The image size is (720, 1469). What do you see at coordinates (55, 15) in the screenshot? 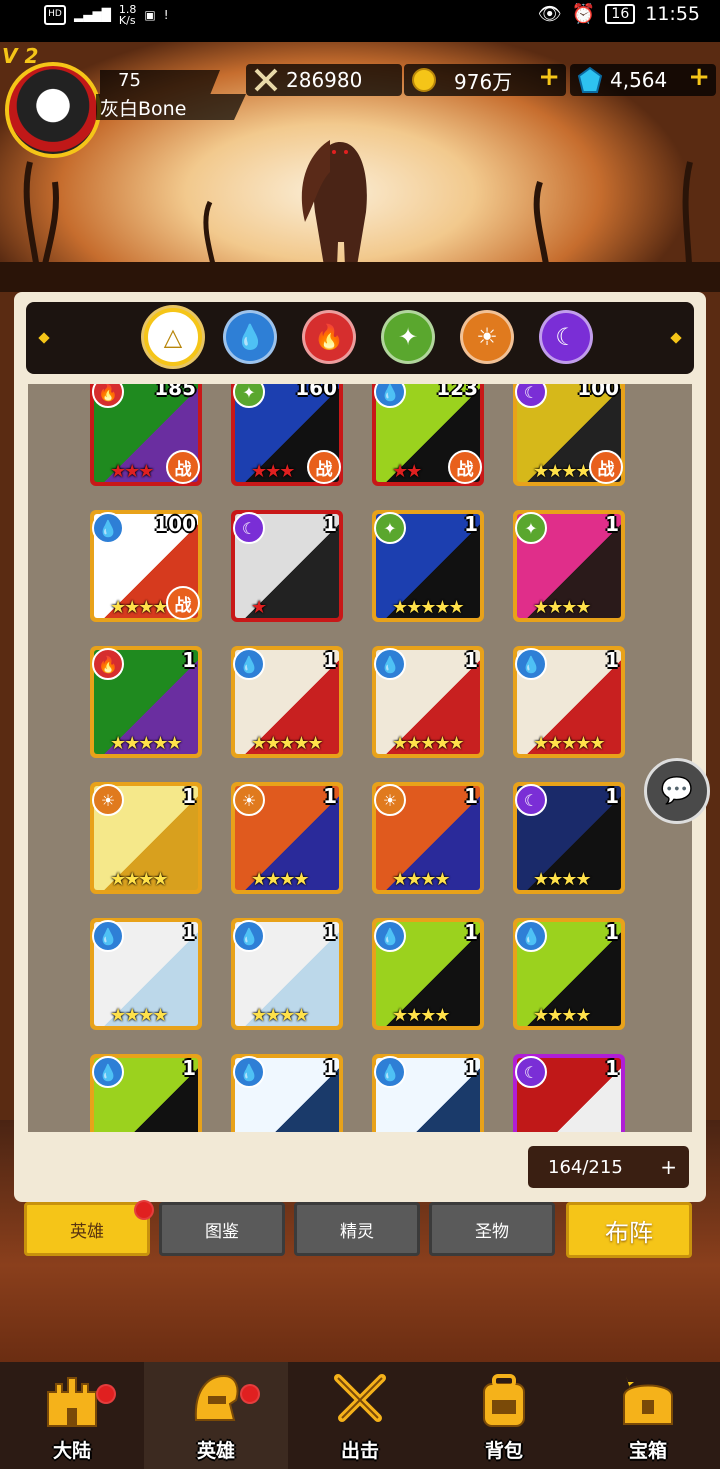
I see `hd-icon: HD` at bounding box center [55, 15].